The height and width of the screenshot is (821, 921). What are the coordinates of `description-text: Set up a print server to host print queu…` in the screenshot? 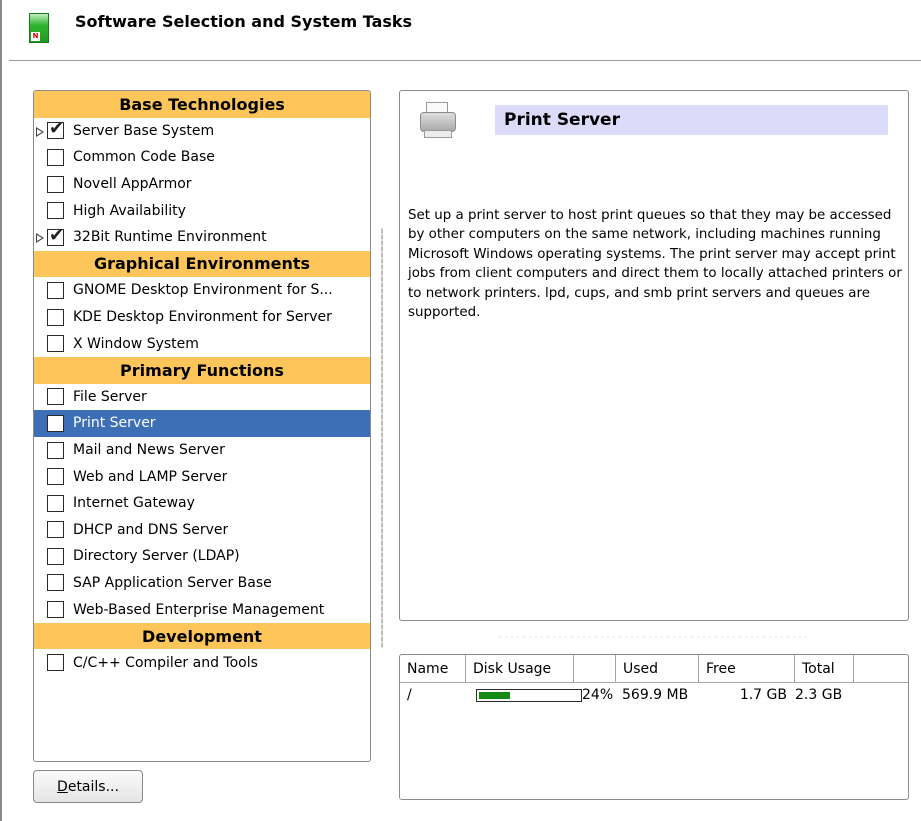 It's located at (655, 264).